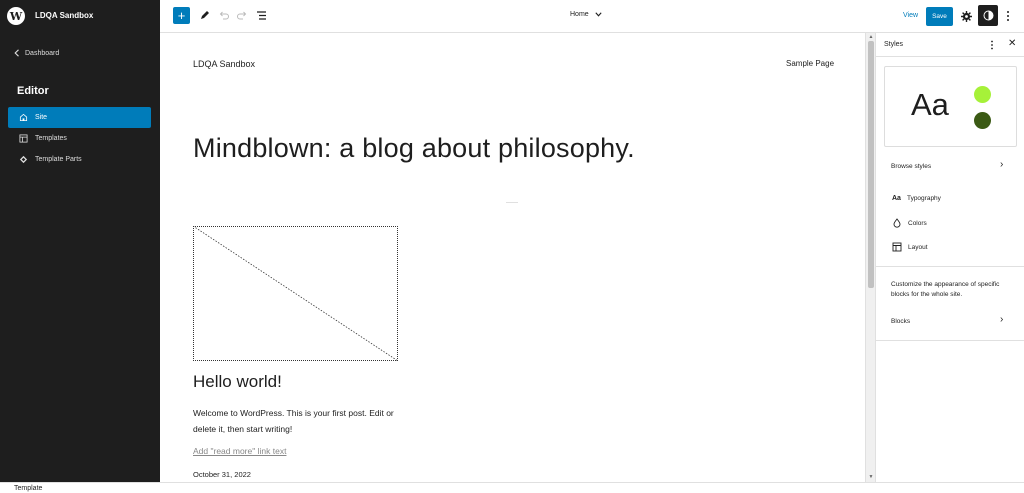 The image size is (1024, 493). I want to click on template-selector: Home, so click(586, 14).